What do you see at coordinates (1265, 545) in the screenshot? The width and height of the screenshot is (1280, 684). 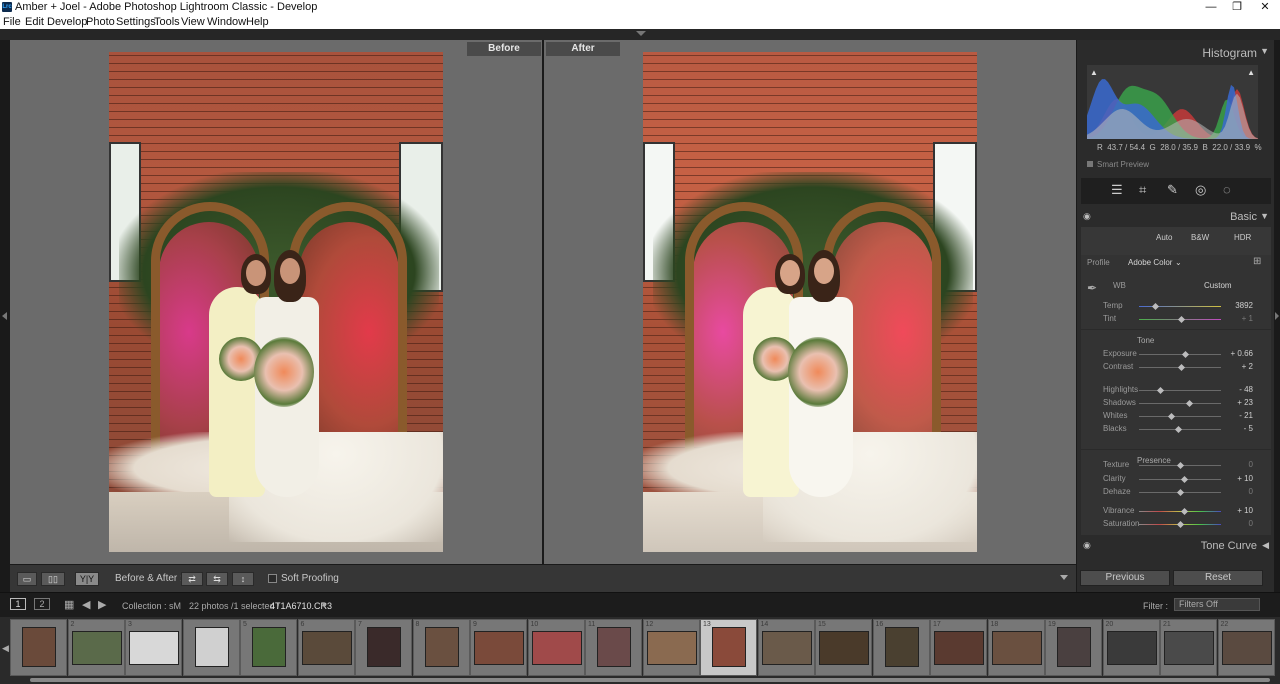 I see `expand-triangle-icon: ◀` at bounding box center [1265, 545].